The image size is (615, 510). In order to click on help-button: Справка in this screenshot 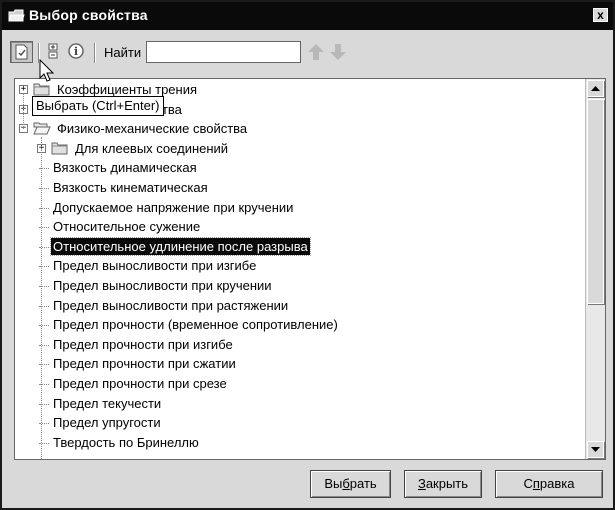, I will do `click(549, 484)`.